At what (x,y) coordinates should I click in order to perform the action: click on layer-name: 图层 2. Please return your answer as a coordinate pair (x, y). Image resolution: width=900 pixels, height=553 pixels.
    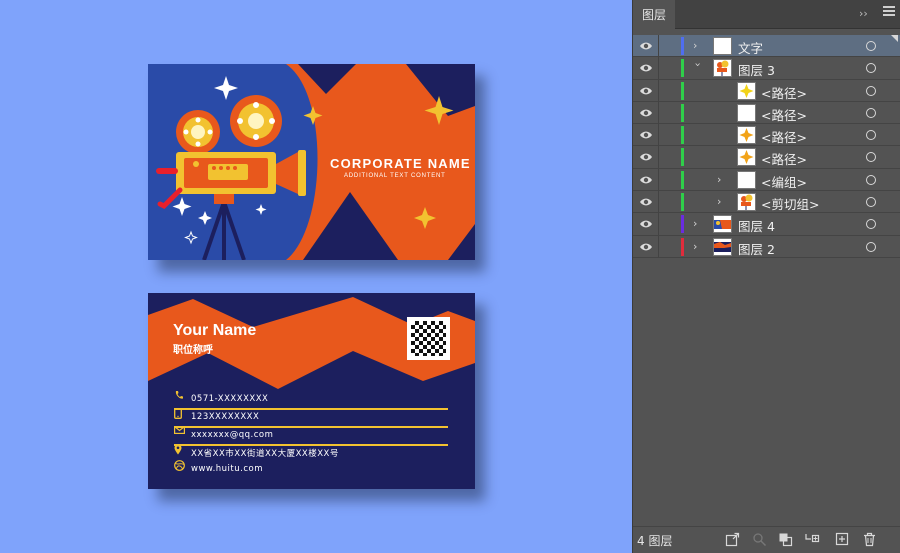
    Looking at the image, I should click on (756, 248).